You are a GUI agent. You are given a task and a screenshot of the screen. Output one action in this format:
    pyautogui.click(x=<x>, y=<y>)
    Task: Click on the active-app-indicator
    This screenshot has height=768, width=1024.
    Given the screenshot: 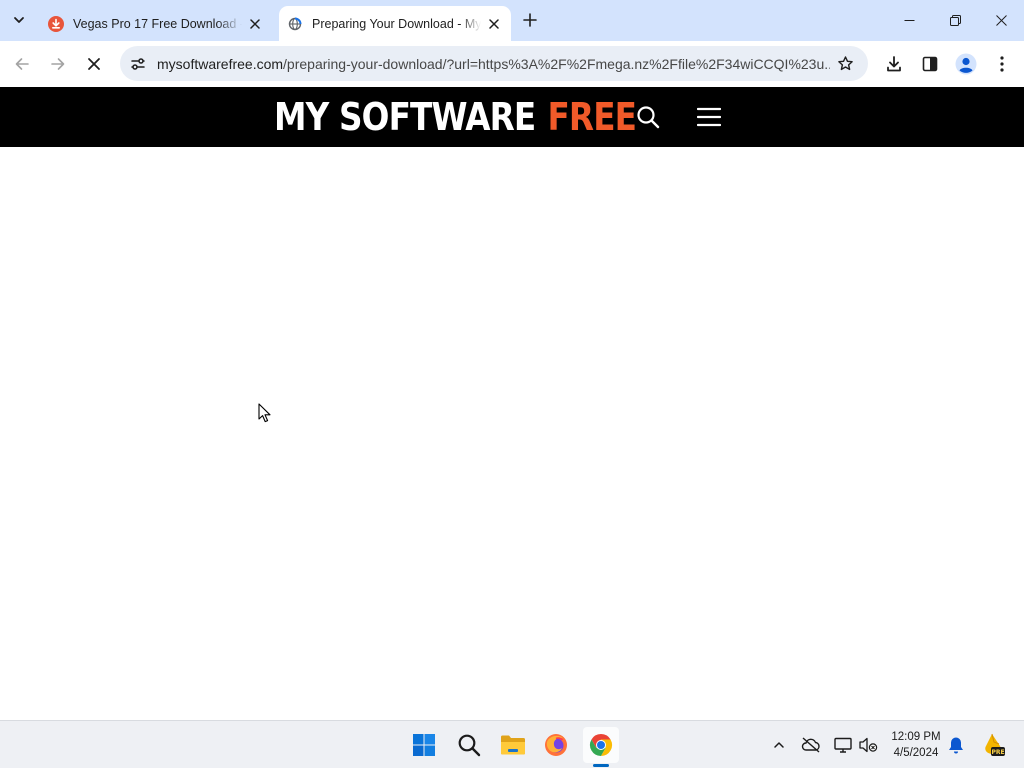 What is the action you would take?
    pyautogui.click(x=601, y=765)
    